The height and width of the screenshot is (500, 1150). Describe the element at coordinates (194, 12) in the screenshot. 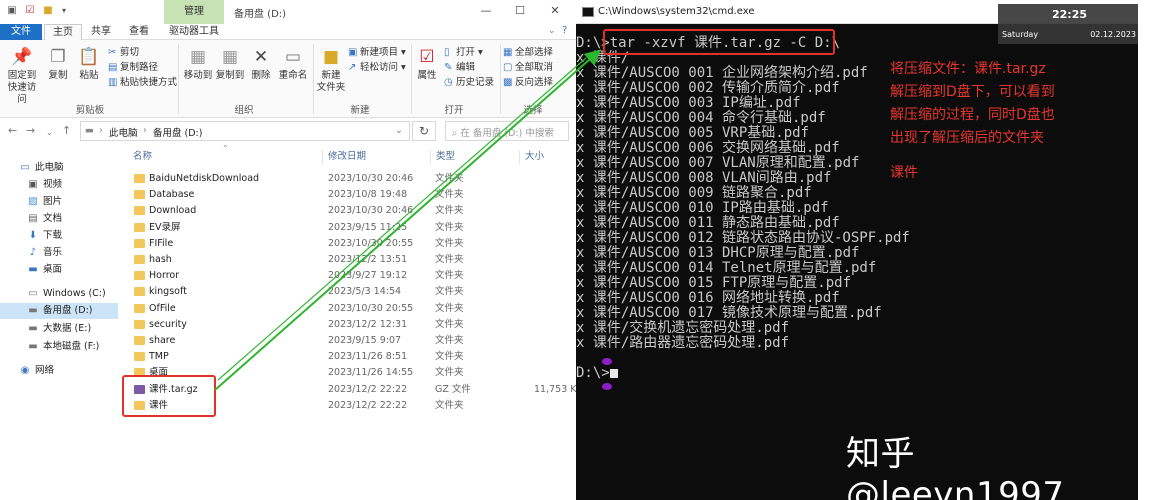

I see `manage-tab: 管理` at that location.